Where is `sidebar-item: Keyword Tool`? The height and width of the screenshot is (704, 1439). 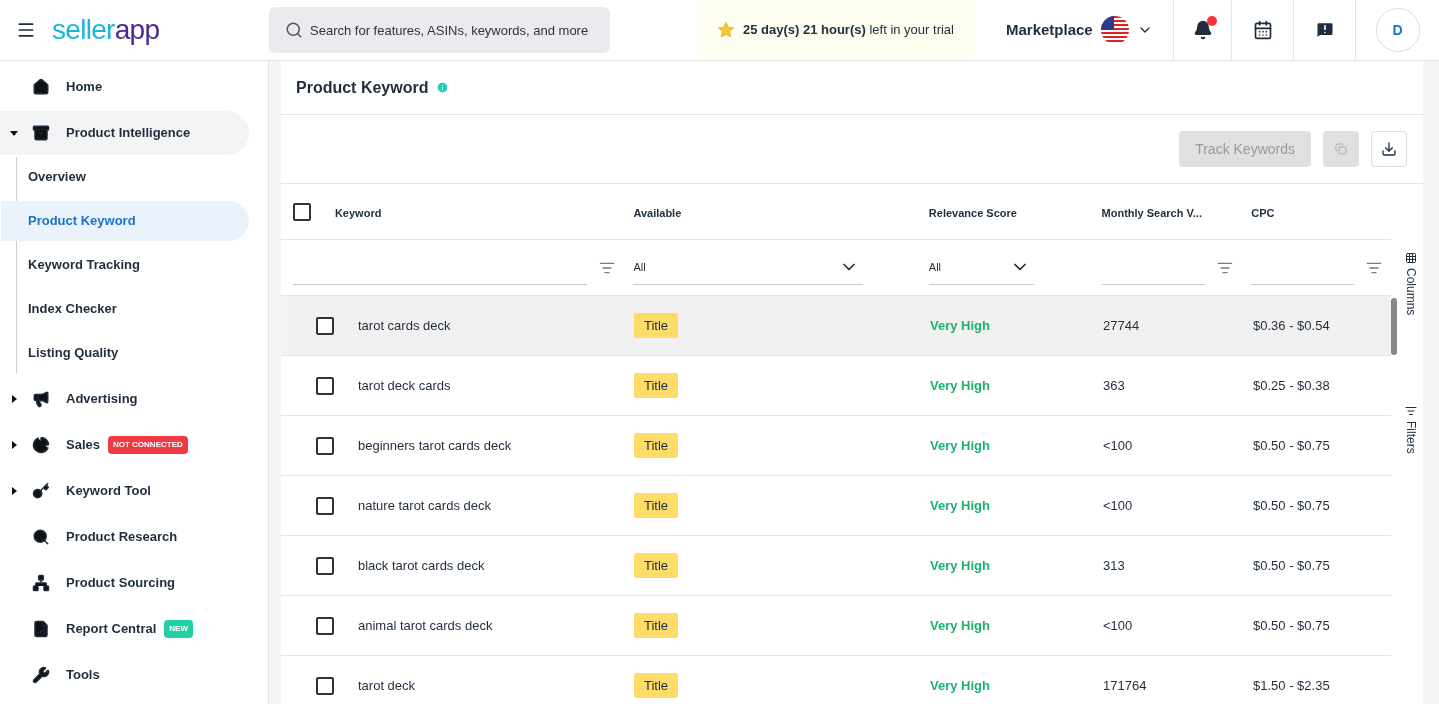 sidebar-item: Keyword Tool is located at coordinates (124, 491).